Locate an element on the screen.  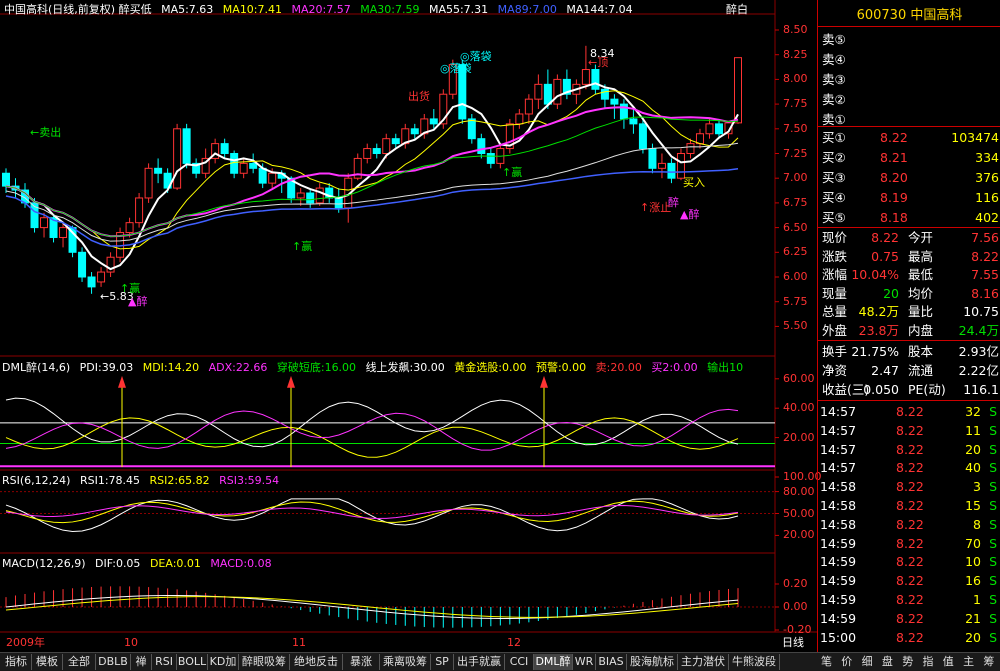
tab-6: BOLL is located at coordinates (192, 662).